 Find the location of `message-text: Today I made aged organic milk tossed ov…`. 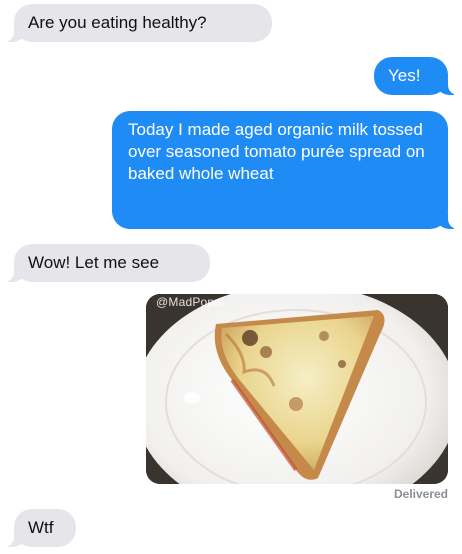

message-text: Today I made aged organic milk tossed ov… is located at coordinates (276, 151).